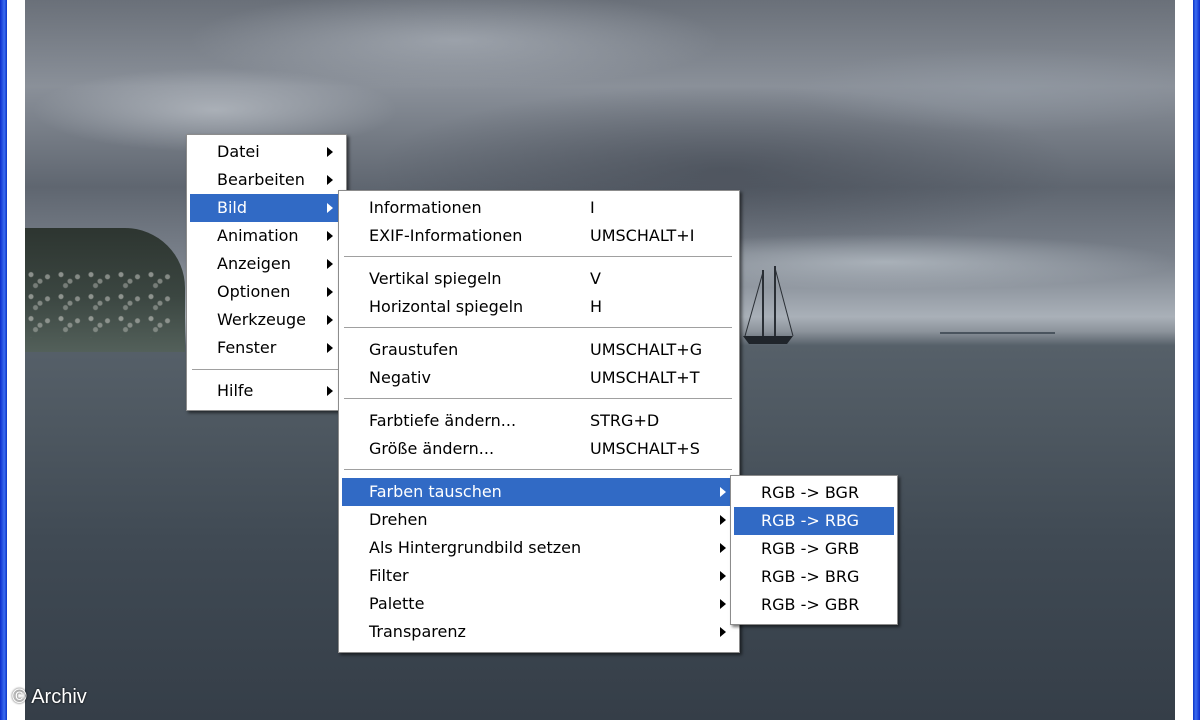  Describe the element at coordinates (417, 631) in the screenshot. I see `menu-item-label: Transparenz` at that location.